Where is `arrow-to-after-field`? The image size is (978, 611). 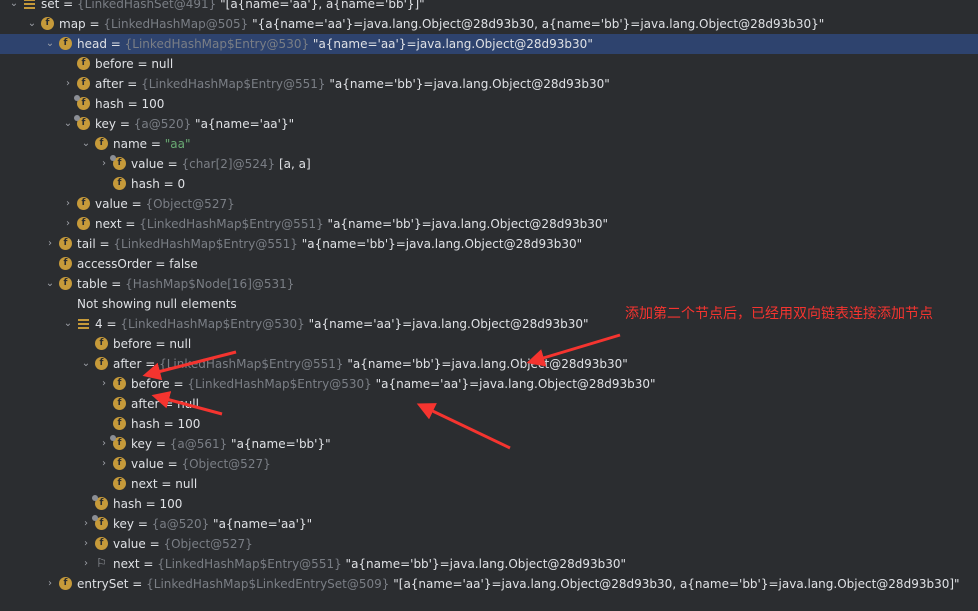 arrow-to-after-field is located at coordinates (189, 365).